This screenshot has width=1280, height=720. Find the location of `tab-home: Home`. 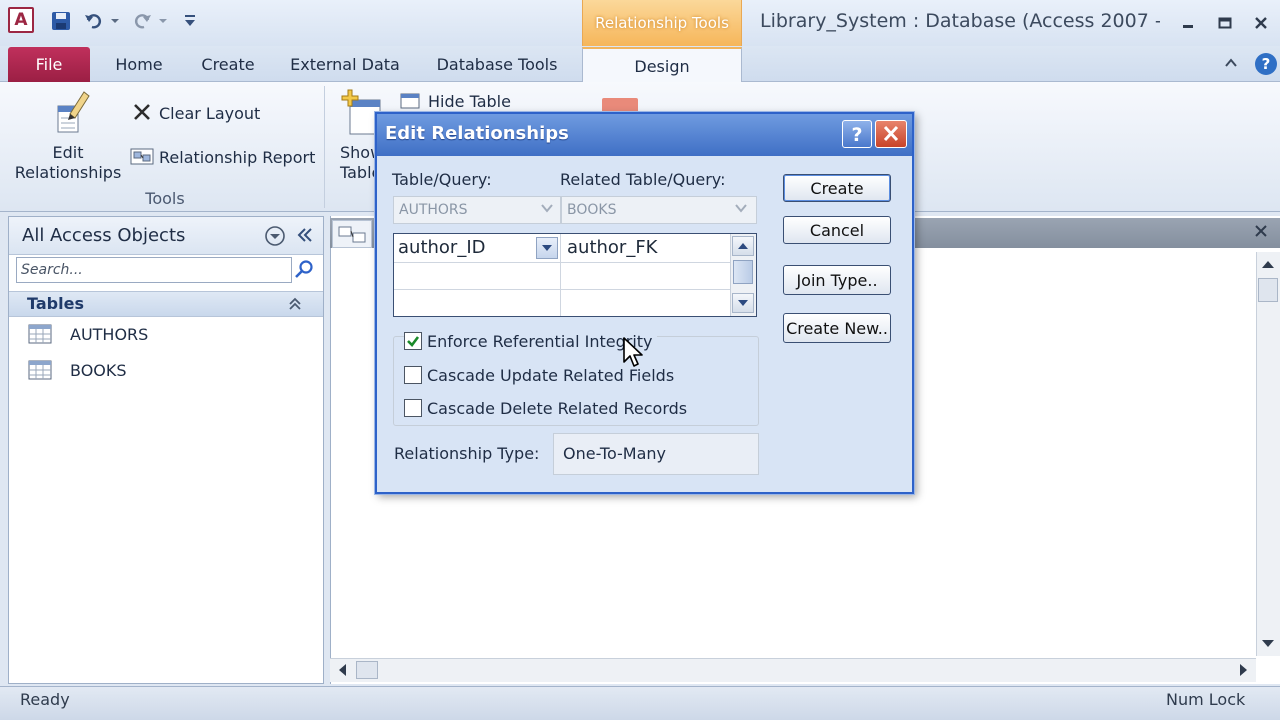

tab-home: Home is located at coordinates (139, 64).